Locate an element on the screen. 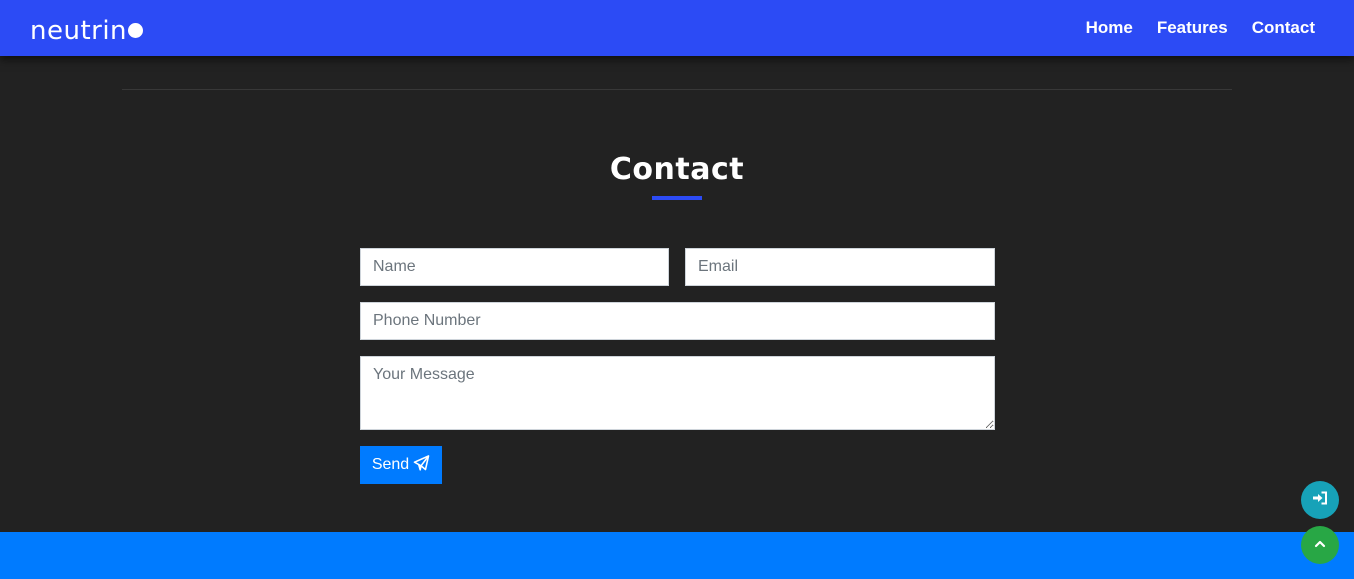 The height and width of the screenshot is (579, 1354). chevron-up-icon is located at coordinates (1320, 545).